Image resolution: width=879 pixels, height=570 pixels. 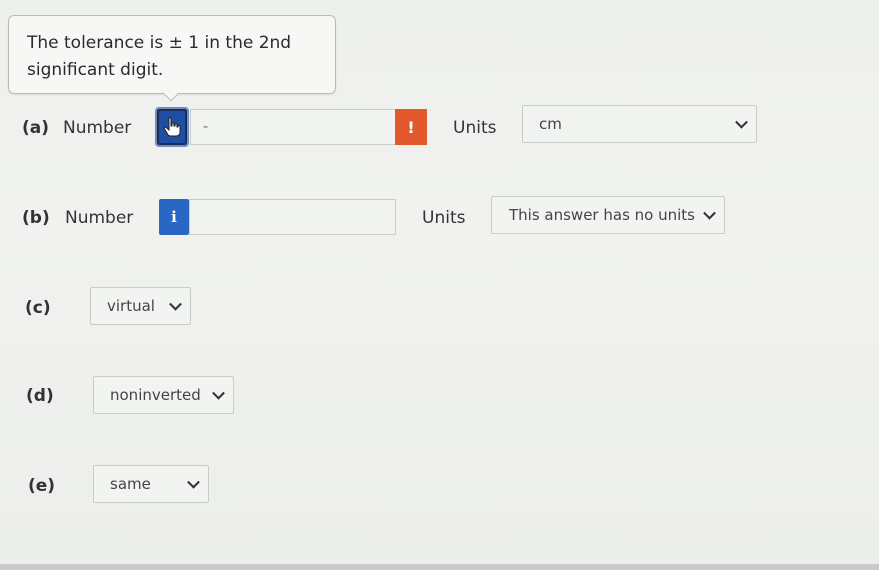 I want to click on warning-icon: !, so click(x=411, y=127).